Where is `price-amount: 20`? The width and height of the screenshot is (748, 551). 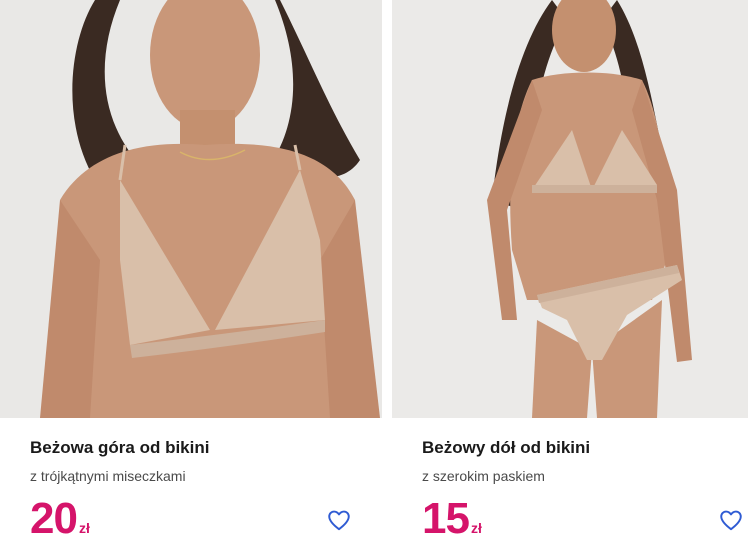
price-amount: 20 is located at coordinates (54, 518).